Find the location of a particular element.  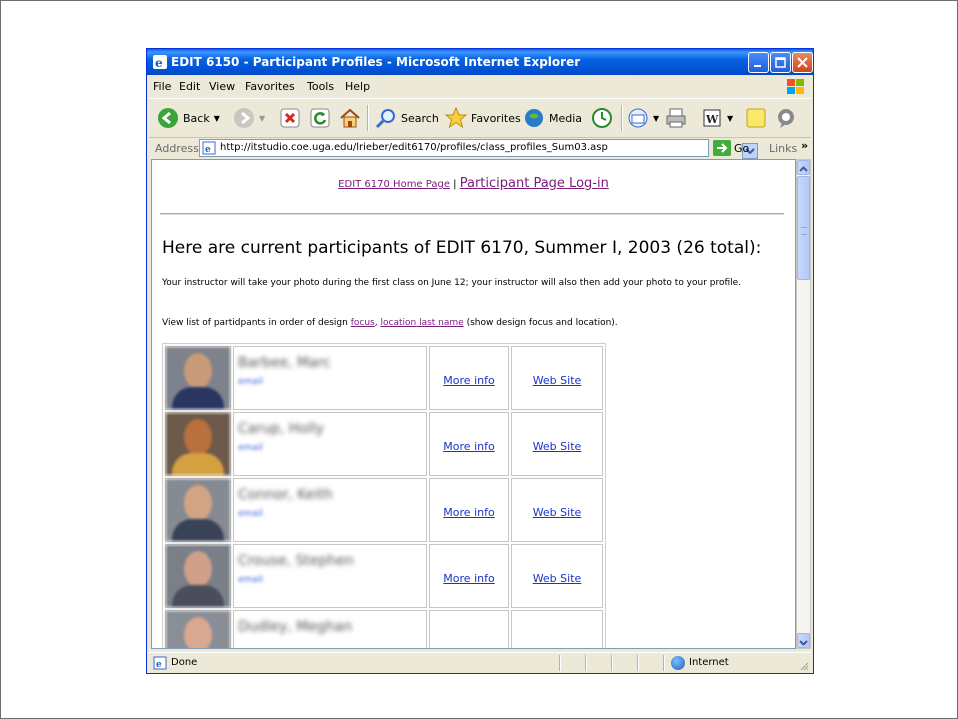

scroll-down-button is located at coordinates (803, 640).